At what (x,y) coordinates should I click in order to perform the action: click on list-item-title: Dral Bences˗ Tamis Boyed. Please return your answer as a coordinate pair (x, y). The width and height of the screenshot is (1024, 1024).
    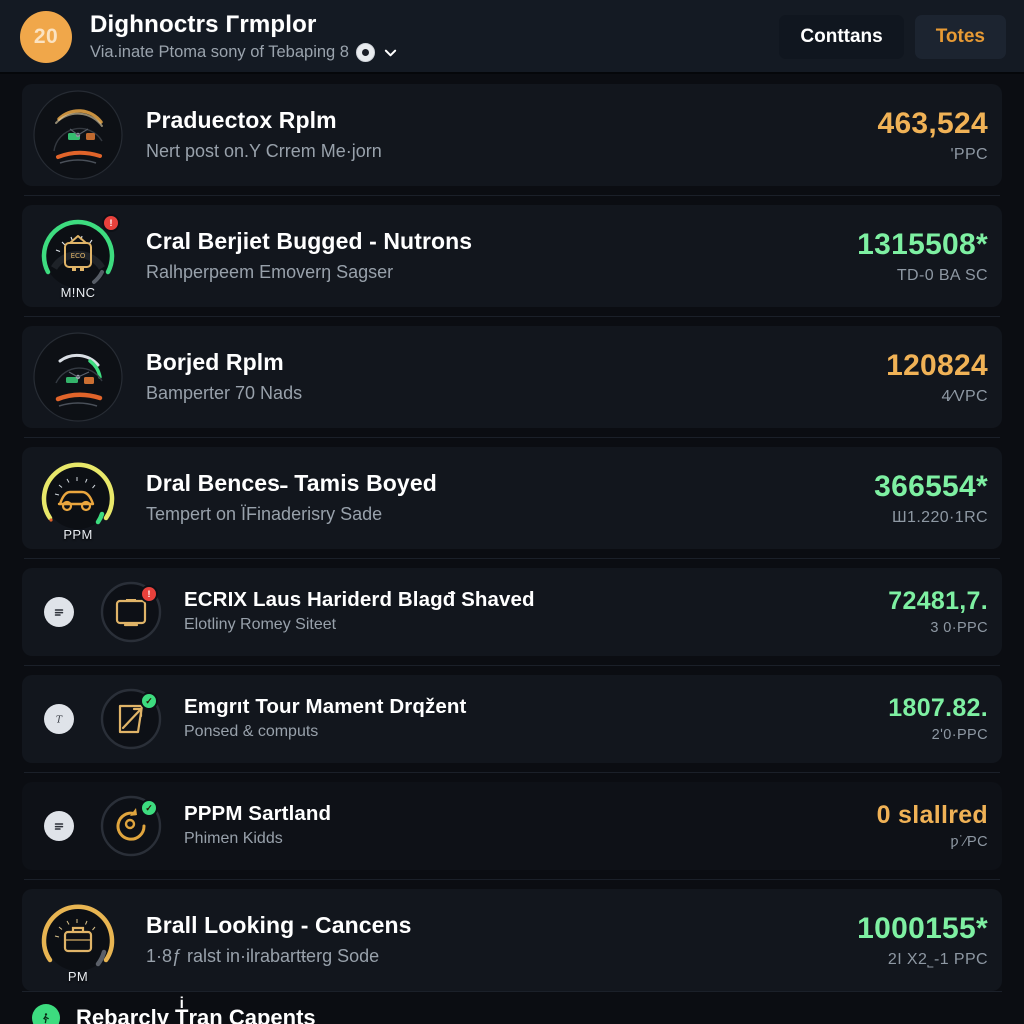
    Looking at the image, I should click on (291, 483).